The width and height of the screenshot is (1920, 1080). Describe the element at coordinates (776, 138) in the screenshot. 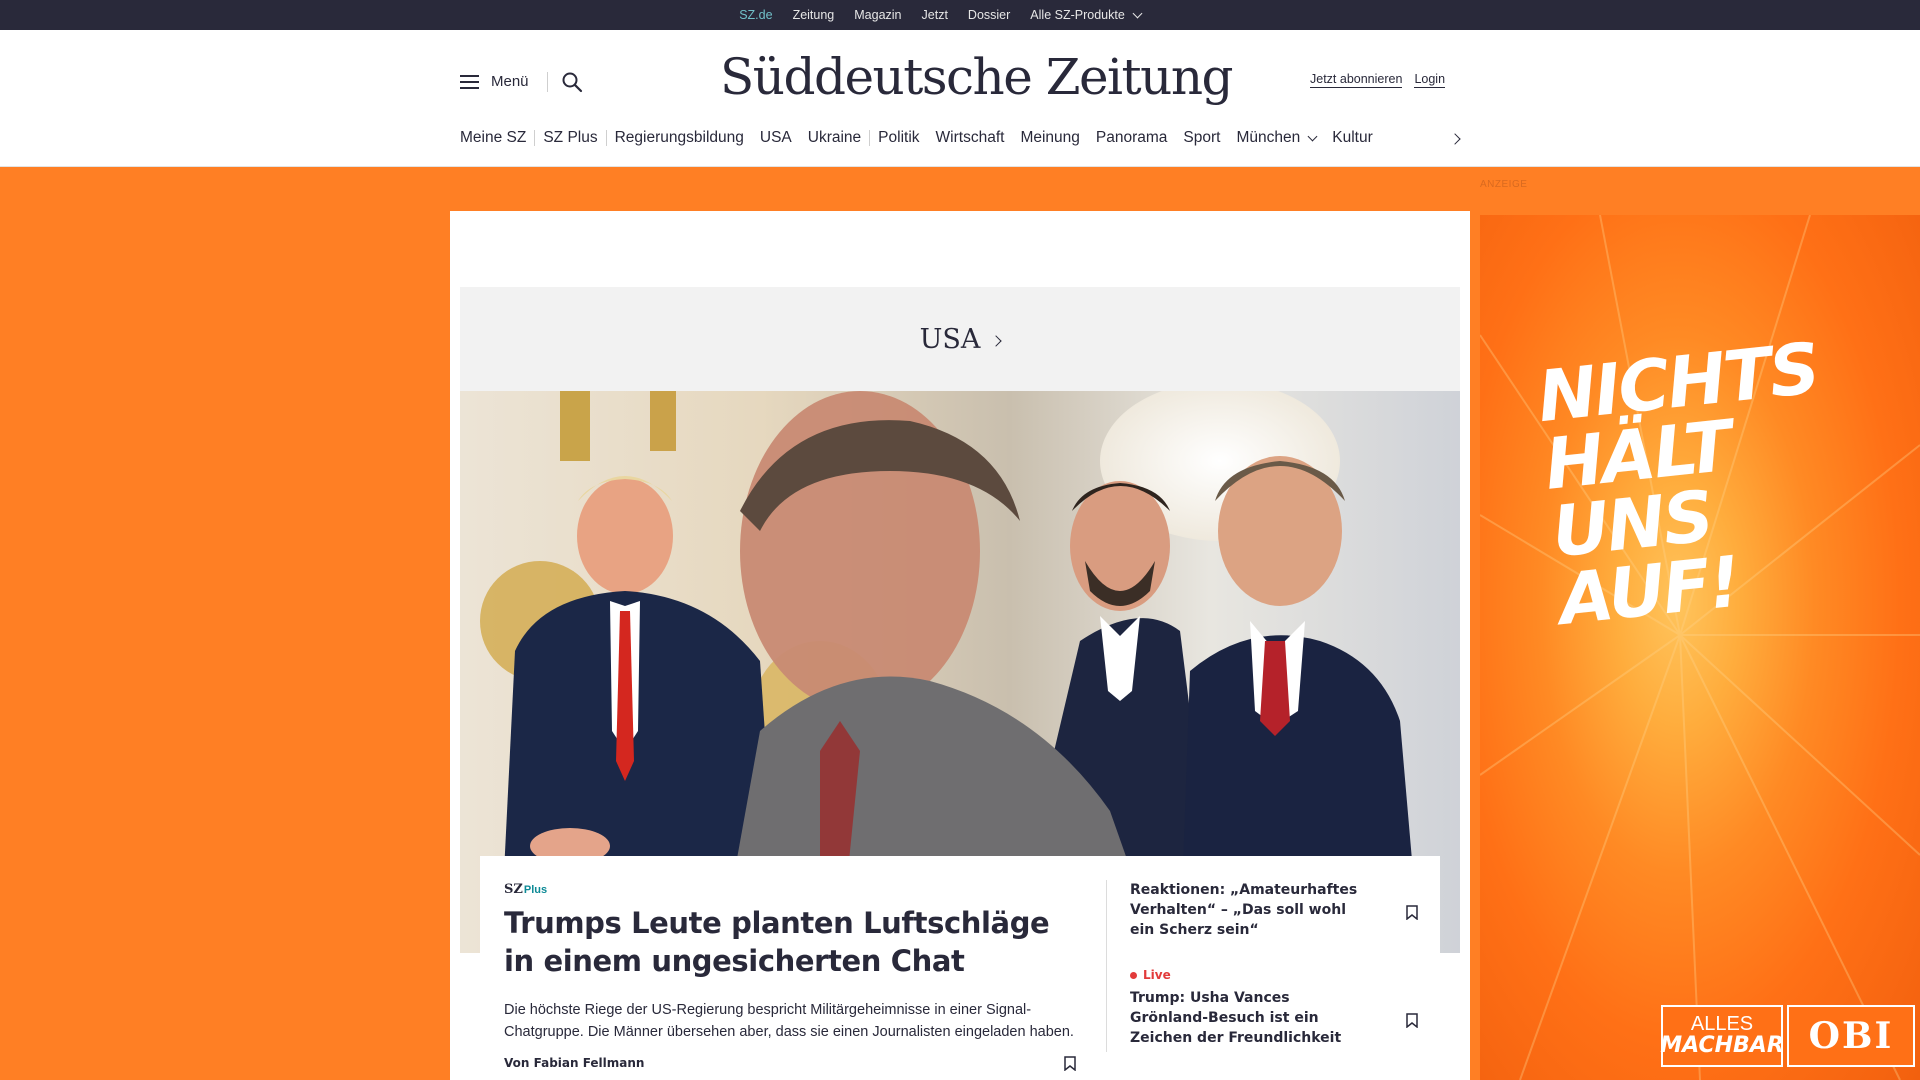

I see `nav-item-usa: USA` at that location.